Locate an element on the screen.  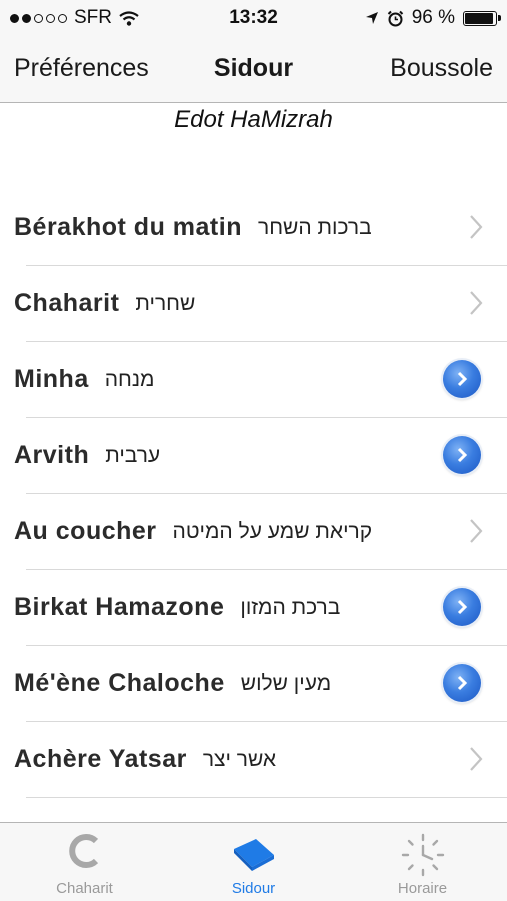
status-right: 96 % is located at coordinates (433, 18).